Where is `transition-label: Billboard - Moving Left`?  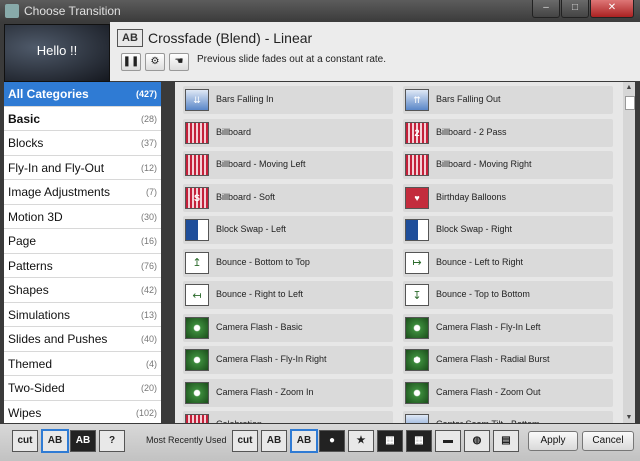 transition-label: Billboard - Moving Left is located at coordinates (261, 164).